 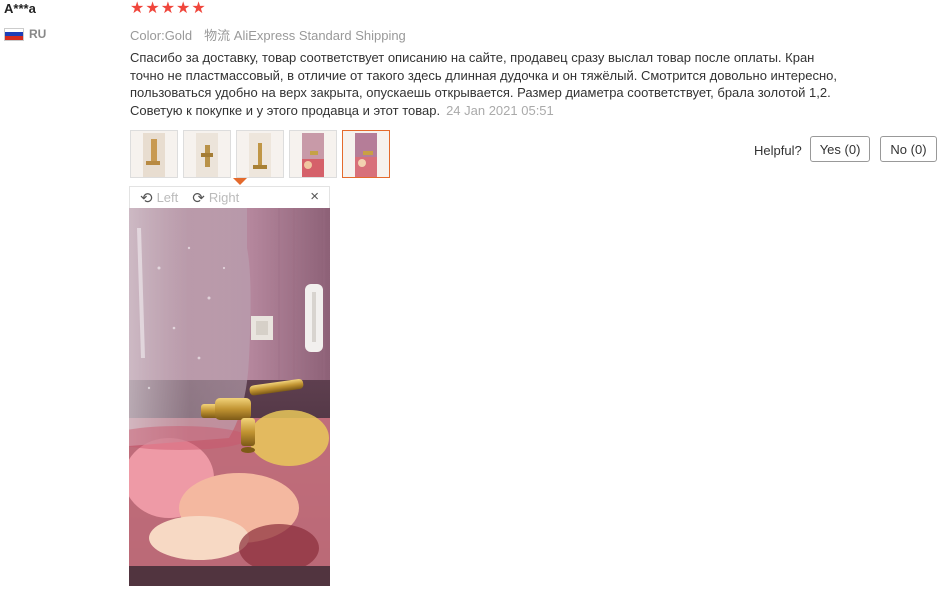 I want to click on rotate-left-icon: ⟲, so click(x=146, y=198).